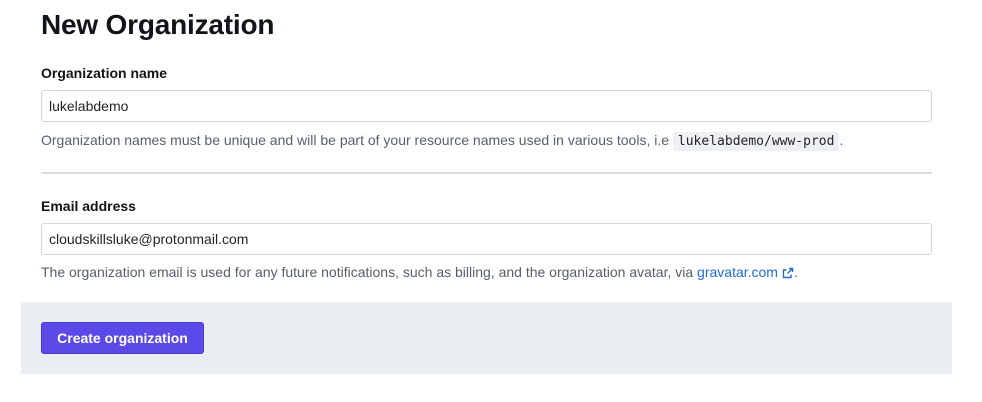 The image size is (982, 402). Describe the element at coordinates (486, 173) in the screenshot. I see `section-divider` at that location.